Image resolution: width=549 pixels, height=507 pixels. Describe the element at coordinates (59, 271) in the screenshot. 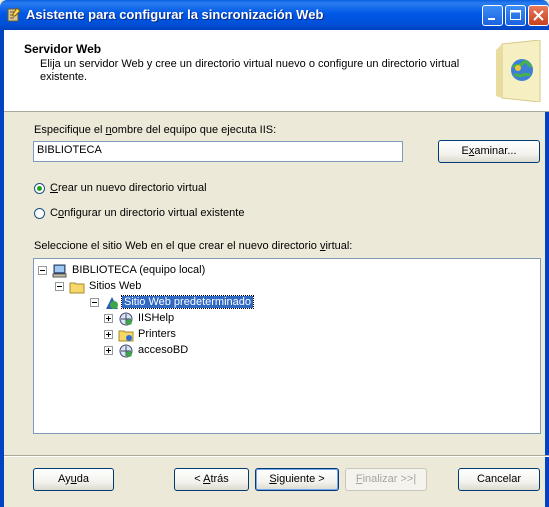

I see `computer-icon` at that location.